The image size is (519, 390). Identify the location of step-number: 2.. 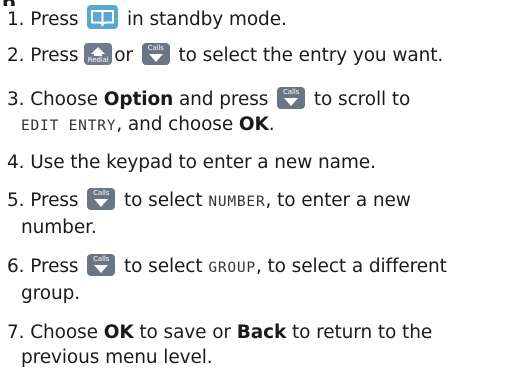
(16, 55).